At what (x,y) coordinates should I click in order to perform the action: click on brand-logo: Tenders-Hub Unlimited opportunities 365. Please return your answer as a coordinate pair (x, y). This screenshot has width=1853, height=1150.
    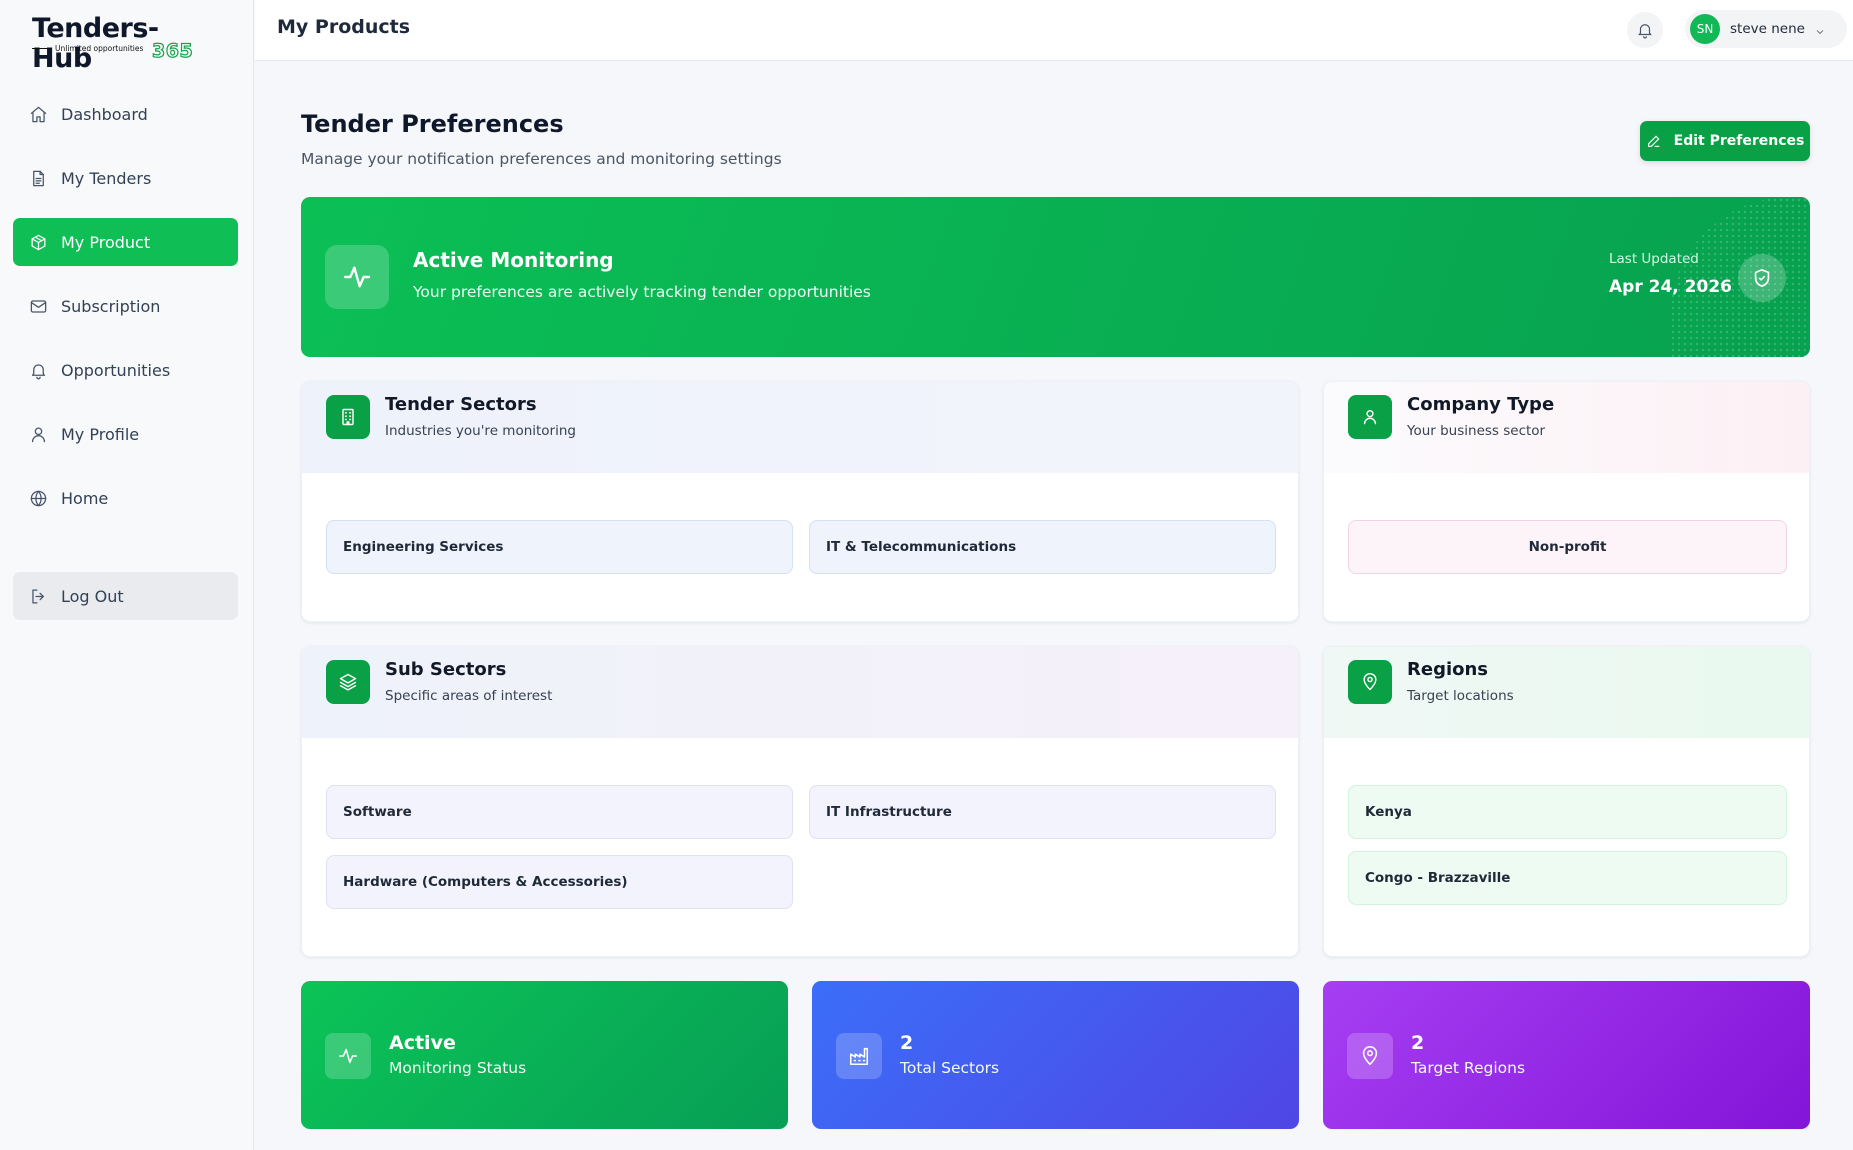
    Looking at the image, I should click on (122, 44).